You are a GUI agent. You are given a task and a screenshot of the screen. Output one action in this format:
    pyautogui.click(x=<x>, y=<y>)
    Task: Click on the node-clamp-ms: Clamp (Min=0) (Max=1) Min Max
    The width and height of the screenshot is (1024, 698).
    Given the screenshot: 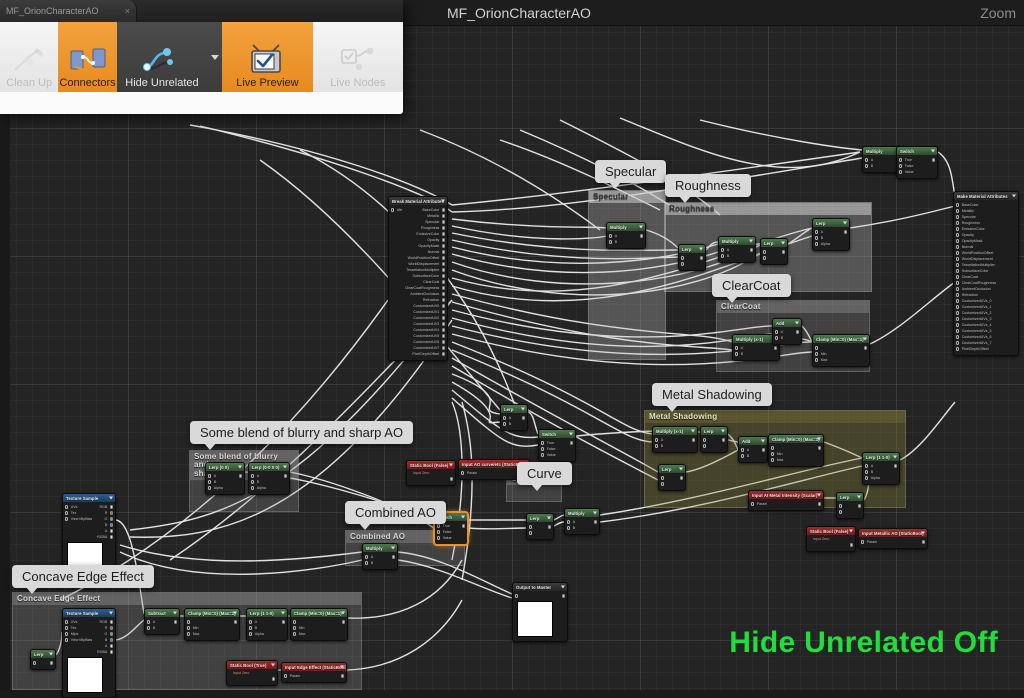 What is the action you would take?
    pyautogui.click(x=796, y=450)
    